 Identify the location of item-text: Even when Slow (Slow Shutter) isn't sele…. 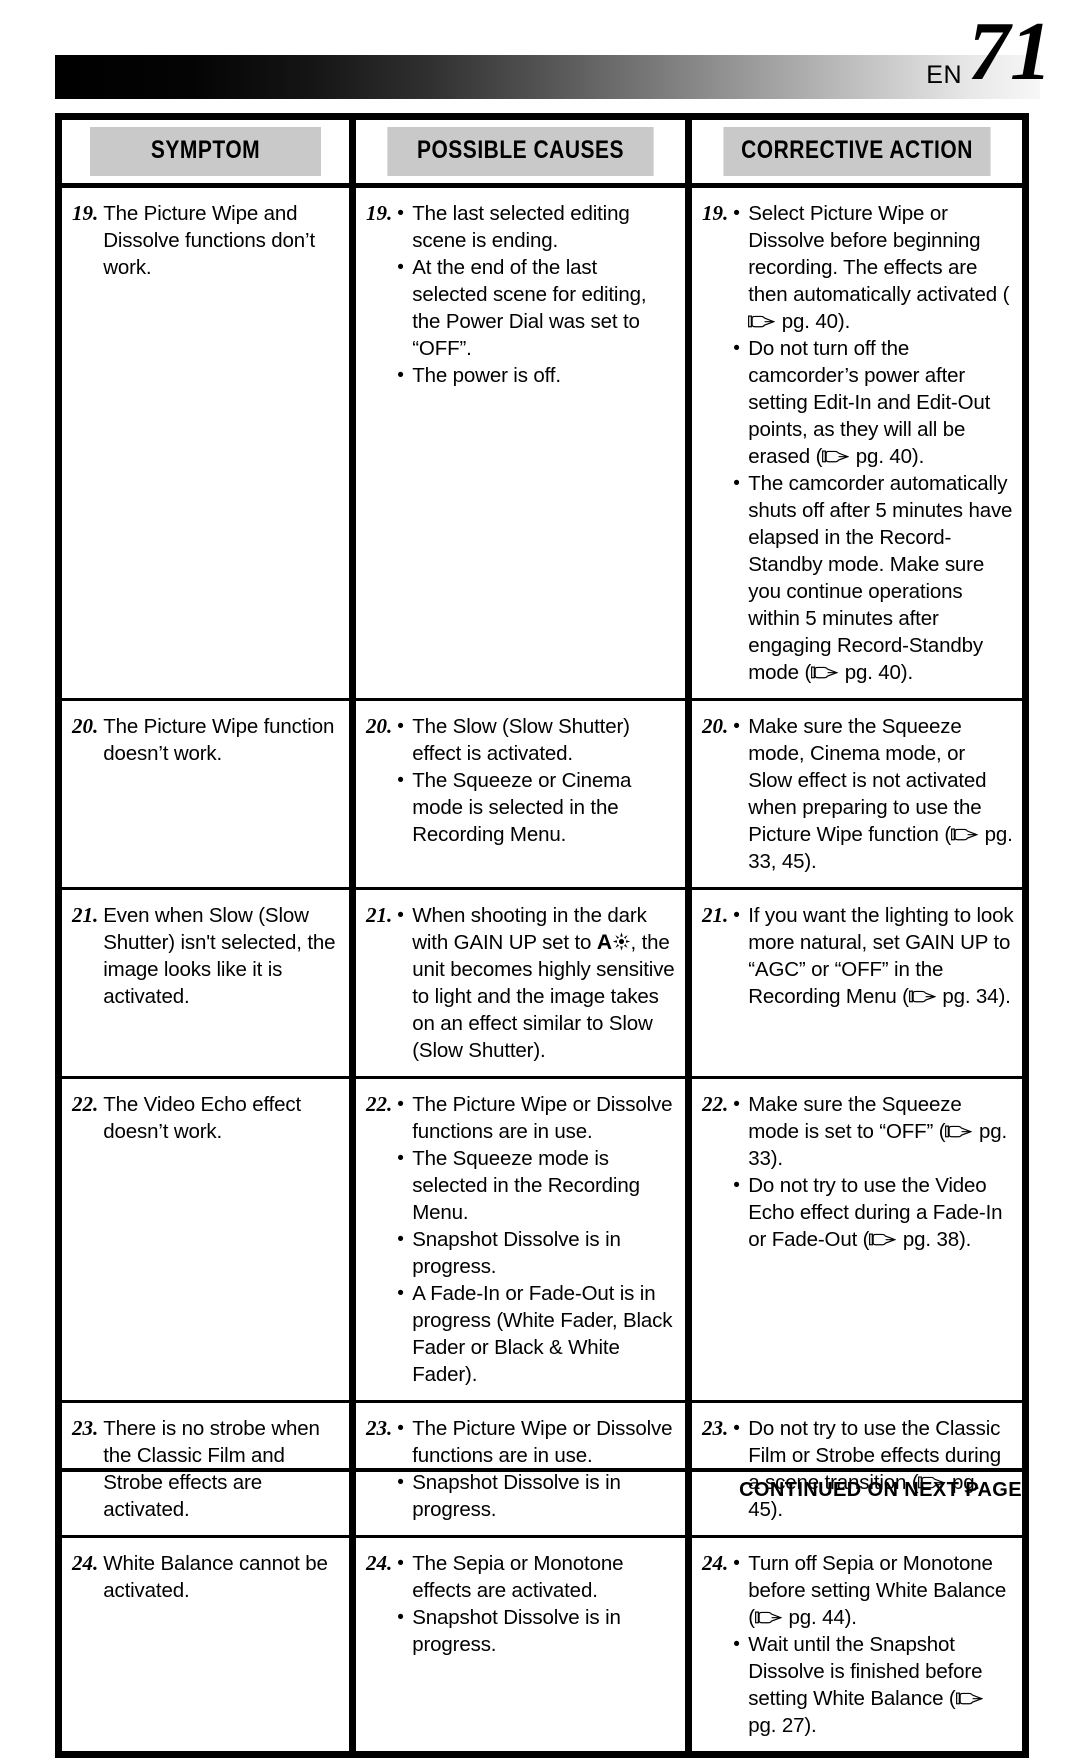
(222, 956).